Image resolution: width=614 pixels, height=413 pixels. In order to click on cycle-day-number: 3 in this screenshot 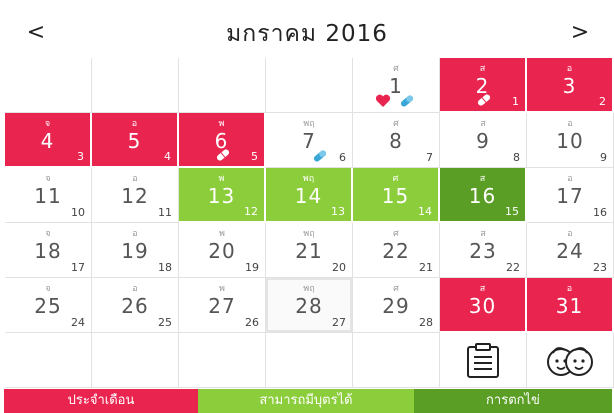, I will do `click(80, 156)`.